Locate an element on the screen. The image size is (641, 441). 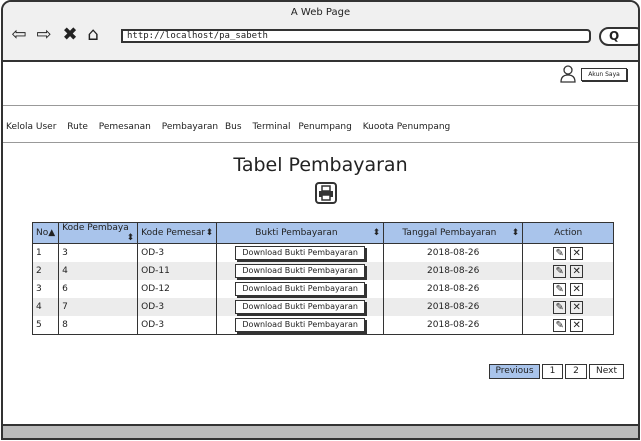
menu-item-penumpang: Penumpang is located at coordinates (324, 127).